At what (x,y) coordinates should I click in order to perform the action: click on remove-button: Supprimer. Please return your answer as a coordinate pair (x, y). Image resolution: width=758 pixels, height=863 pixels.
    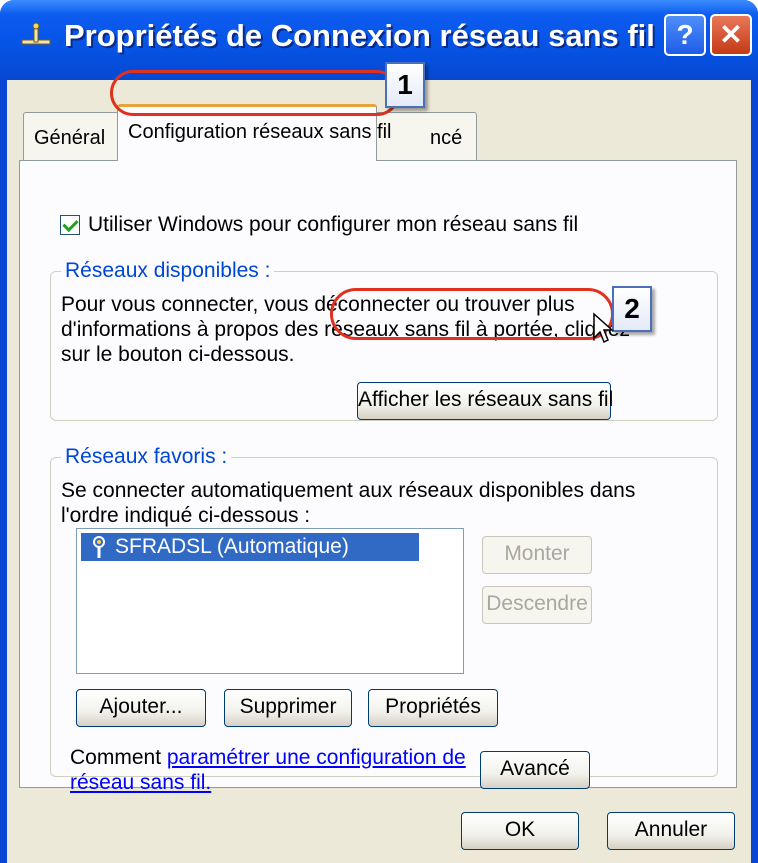
    Looking at the image, I should click on (288, 708).